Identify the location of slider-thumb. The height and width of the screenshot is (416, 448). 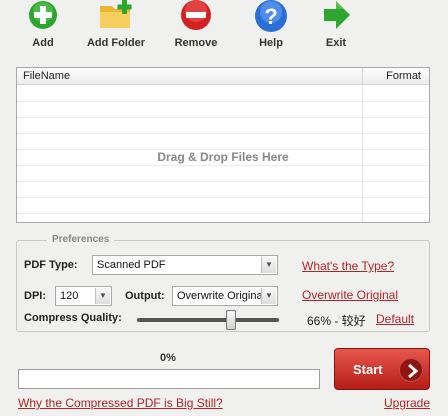
(230, 320).